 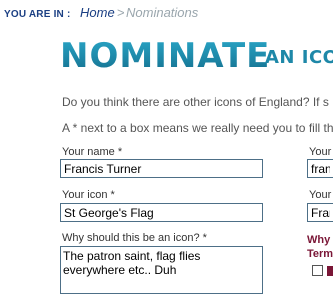 What do you see at coordinates (317, 270) in the screenshot?
I see `terms-checkbox` at bounding box center [317, 270].